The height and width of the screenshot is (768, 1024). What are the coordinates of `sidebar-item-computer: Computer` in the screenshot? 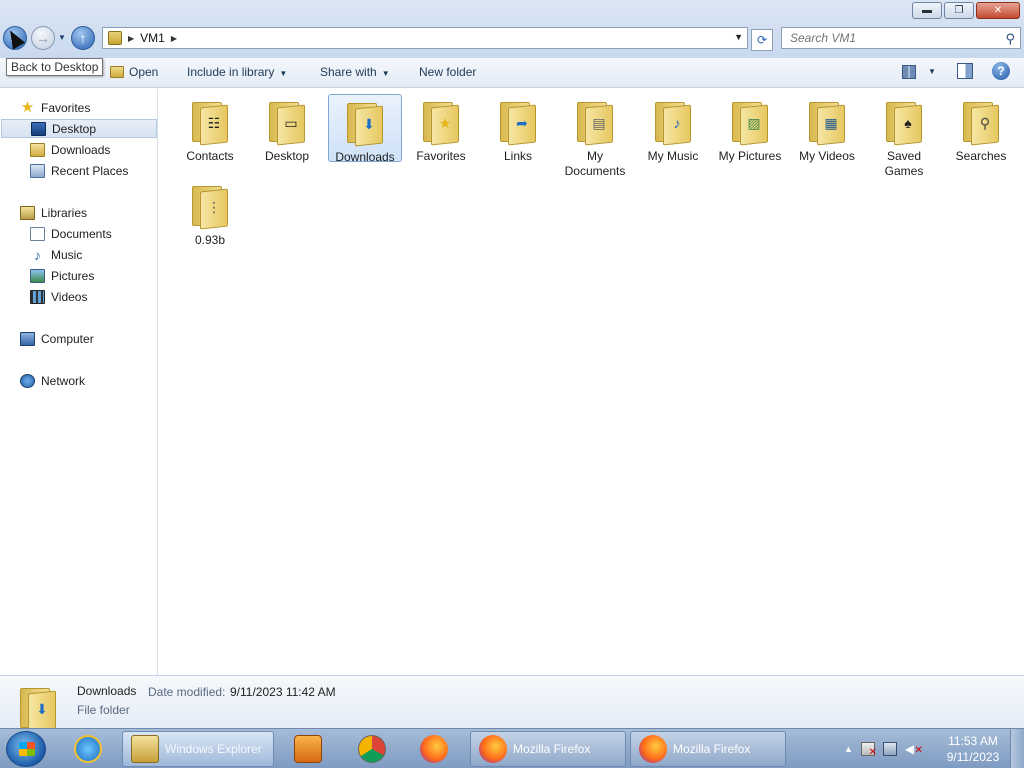 It's located at (57, 338).